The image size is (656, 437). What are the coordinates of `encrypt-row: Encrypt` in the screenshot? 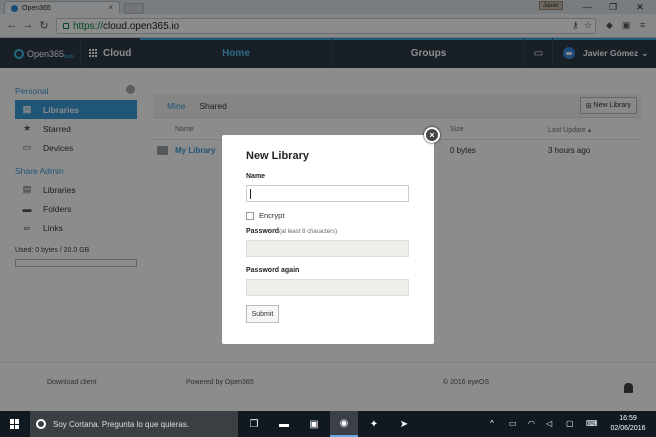 It's located at (328, 215).